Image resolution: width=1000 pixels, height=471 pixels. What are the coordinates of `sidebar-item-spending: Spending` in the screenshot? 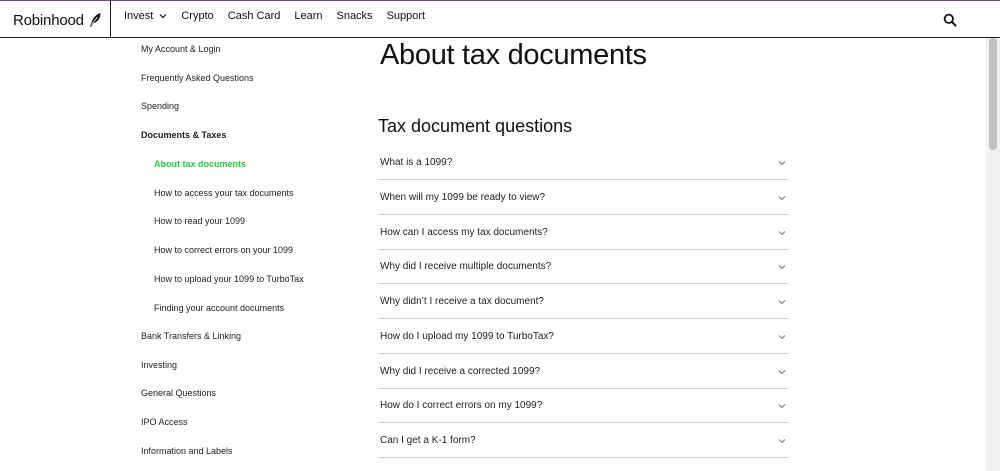 It's located at (160, 106).